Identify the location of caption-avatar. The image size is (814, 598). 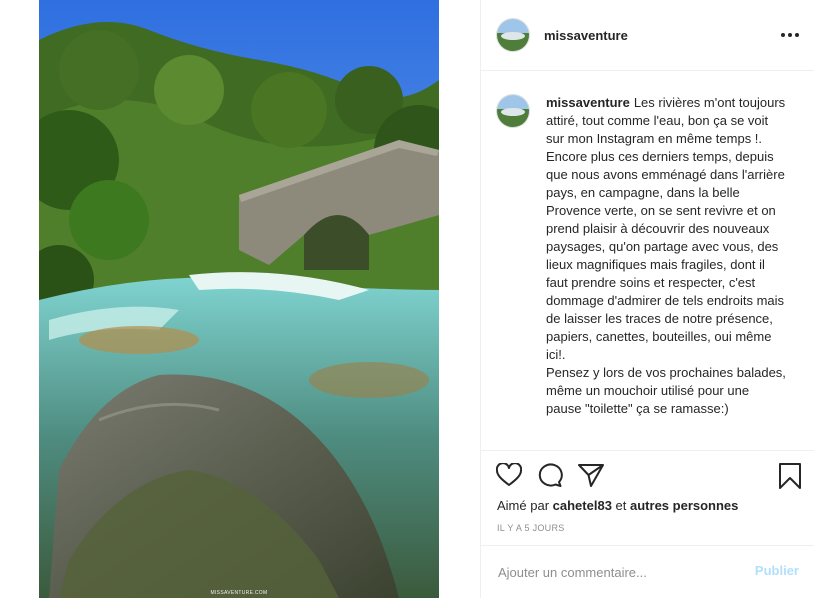
(513, 111).